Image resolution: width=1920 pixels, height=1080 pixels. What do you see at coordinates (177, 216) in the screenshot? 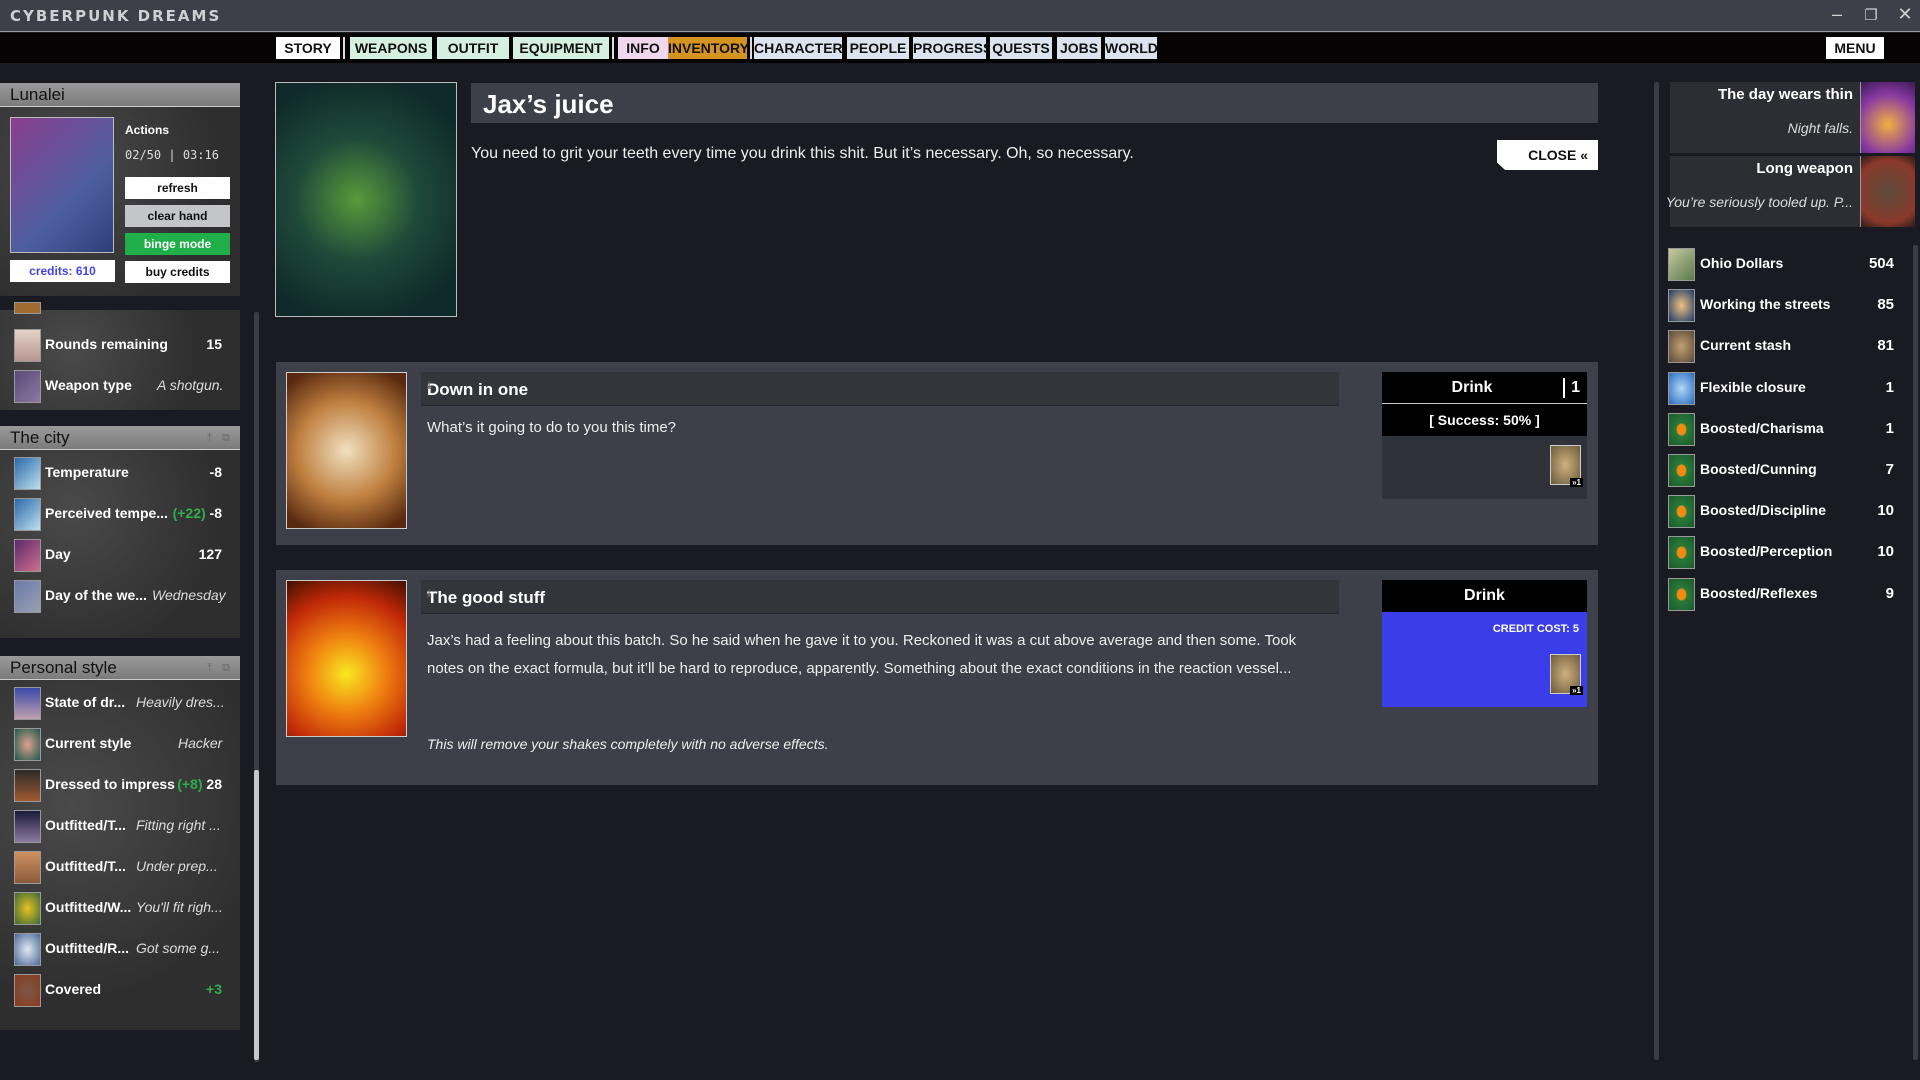
I see `clear-hand-button: clear hand` at bounding box center [177, 216].